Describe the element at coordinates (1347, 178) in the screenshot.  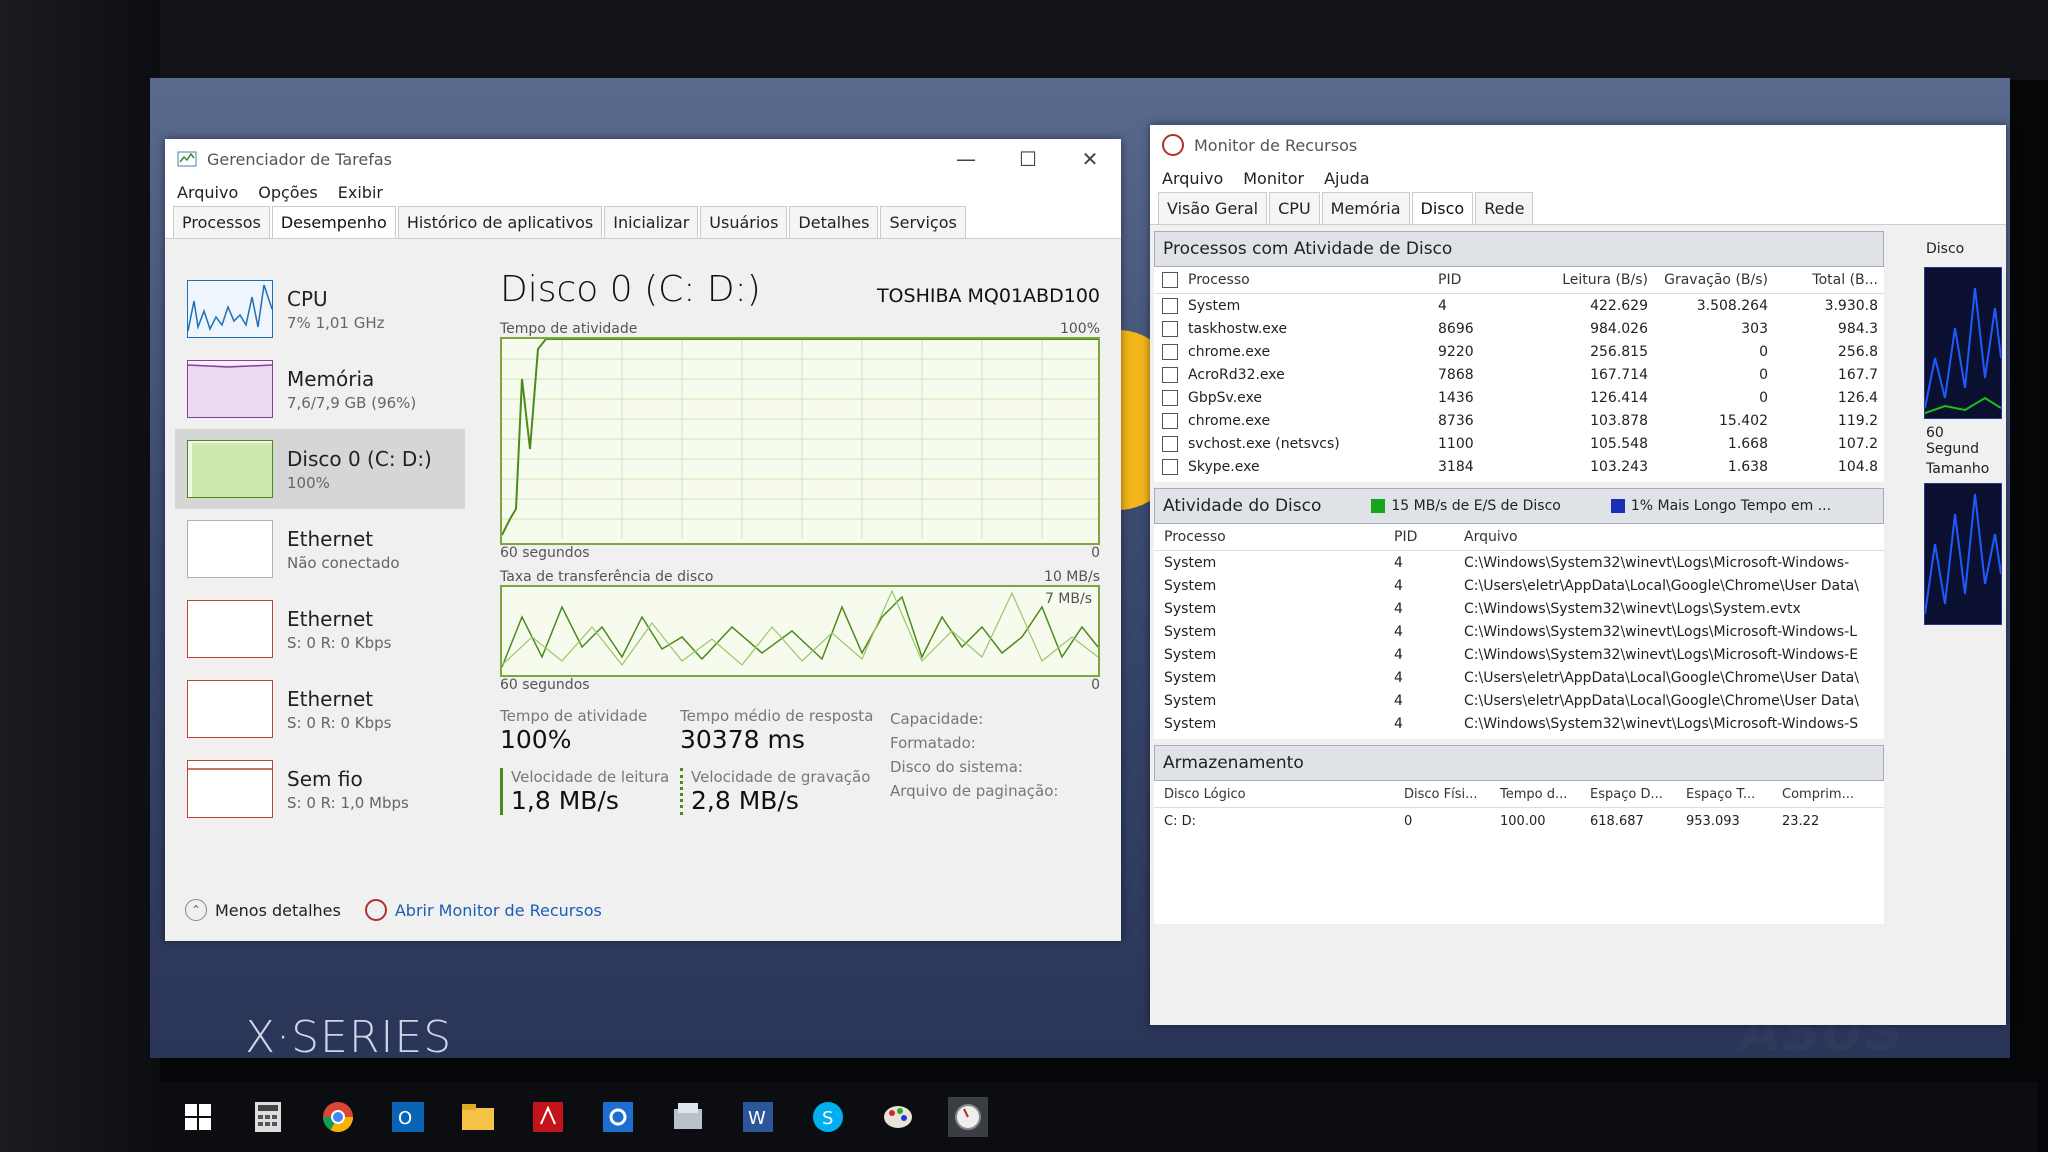
I see `menu-ajuda: Ajuda` at that location.